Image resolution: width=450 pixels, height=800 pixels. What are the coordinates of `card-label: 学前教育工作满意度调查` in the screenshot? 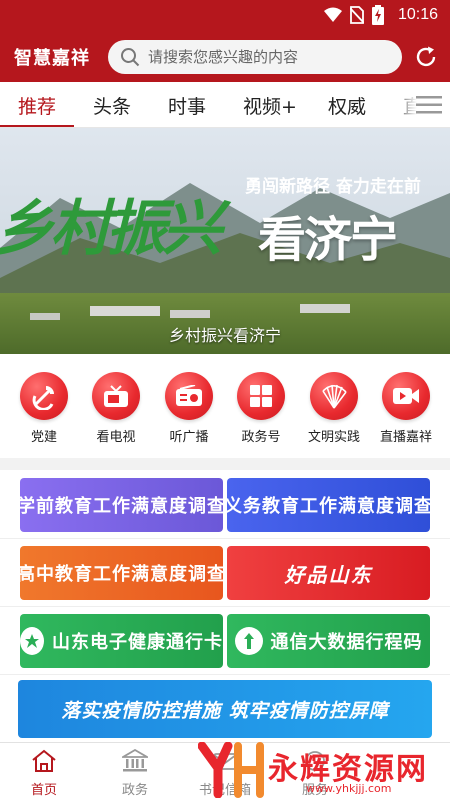 It's located at (121, 506).